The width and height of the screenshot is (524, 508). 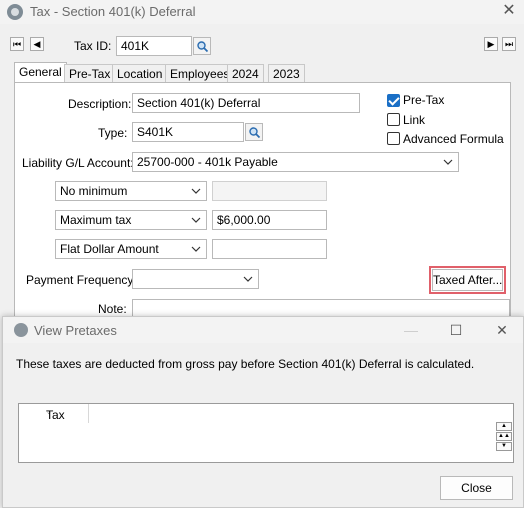 What do you see at coordinates (453, 139) in the screenshot?
I see `advanced-formula-checkbox-label: Advanced Formula` at bounding box center [453, 139].